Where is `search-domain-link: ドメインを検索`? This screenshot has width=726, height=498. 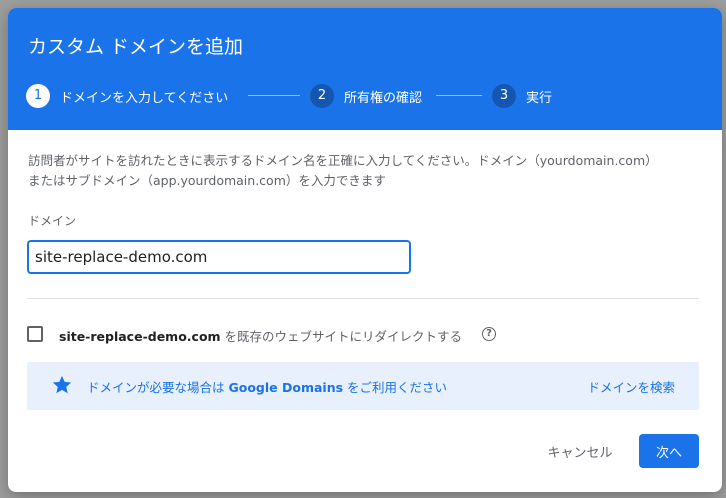
search-domain-link: ドメインを検索 is located at coordinates (631, 386).